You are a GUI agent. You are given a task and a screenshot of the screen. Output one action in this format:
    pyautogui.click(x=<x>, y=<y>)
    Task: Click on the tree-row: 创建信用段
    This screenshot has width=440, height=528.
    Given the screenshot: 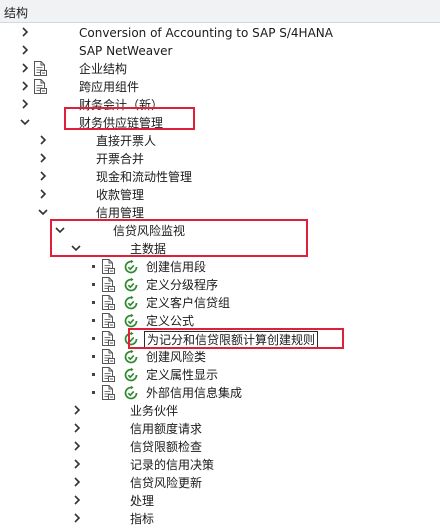 What is the action you would take?
    pyautogui.click(x=220, y=267)
    